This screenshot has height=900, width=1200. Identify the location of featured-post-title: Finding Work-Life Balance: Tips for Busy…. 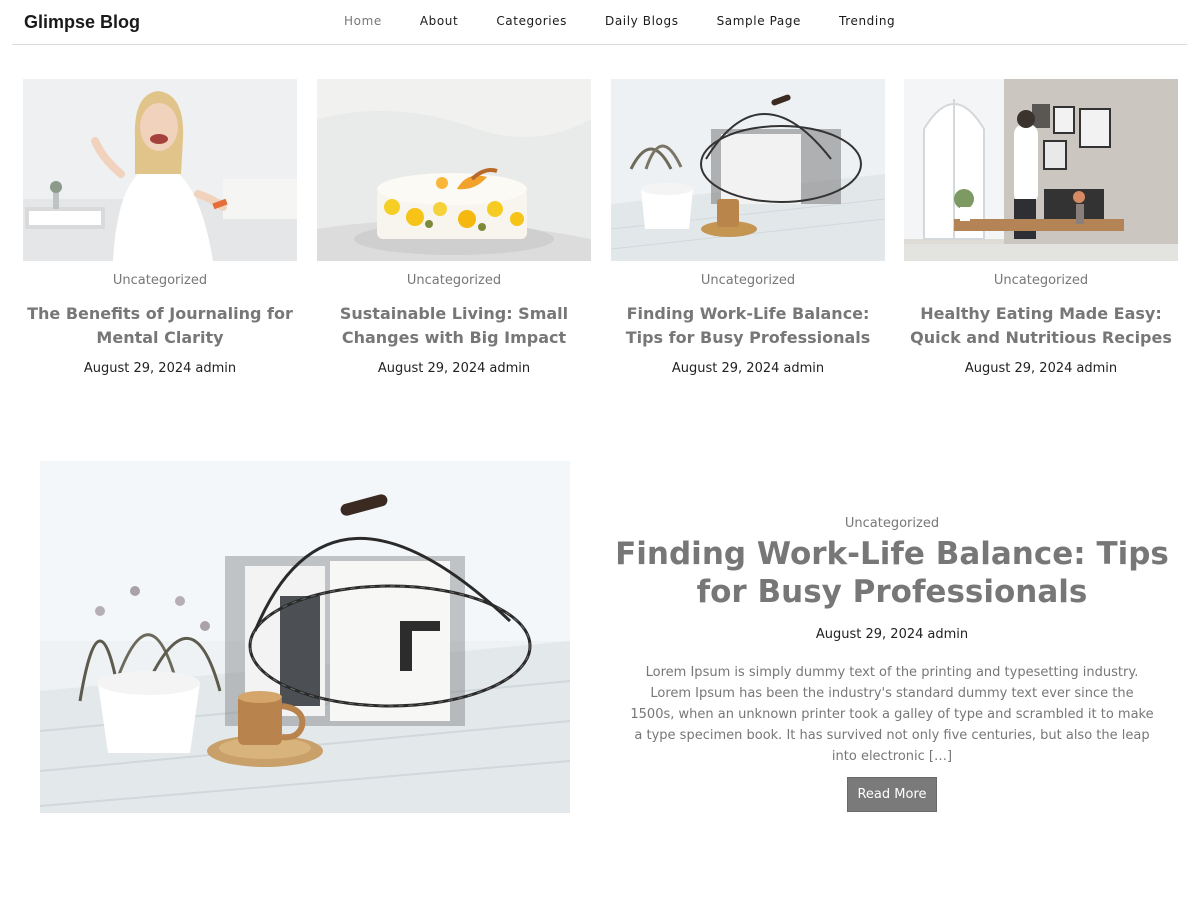
(892, 573).